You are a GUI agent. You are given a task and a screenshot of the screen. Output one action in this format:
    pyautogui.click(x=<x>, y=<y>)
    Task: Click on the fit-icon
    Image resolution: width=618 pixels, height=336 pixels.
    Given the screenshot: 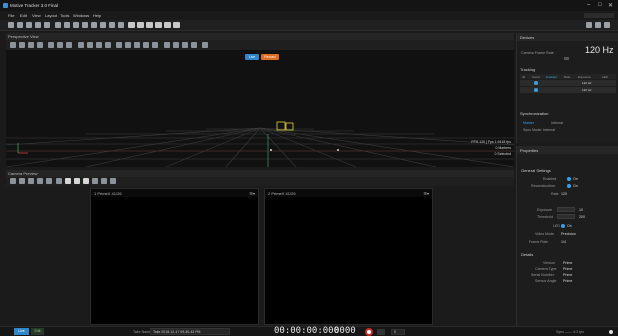 What is the action you would take?
    pyautogui.click(x=69, y=45)
    